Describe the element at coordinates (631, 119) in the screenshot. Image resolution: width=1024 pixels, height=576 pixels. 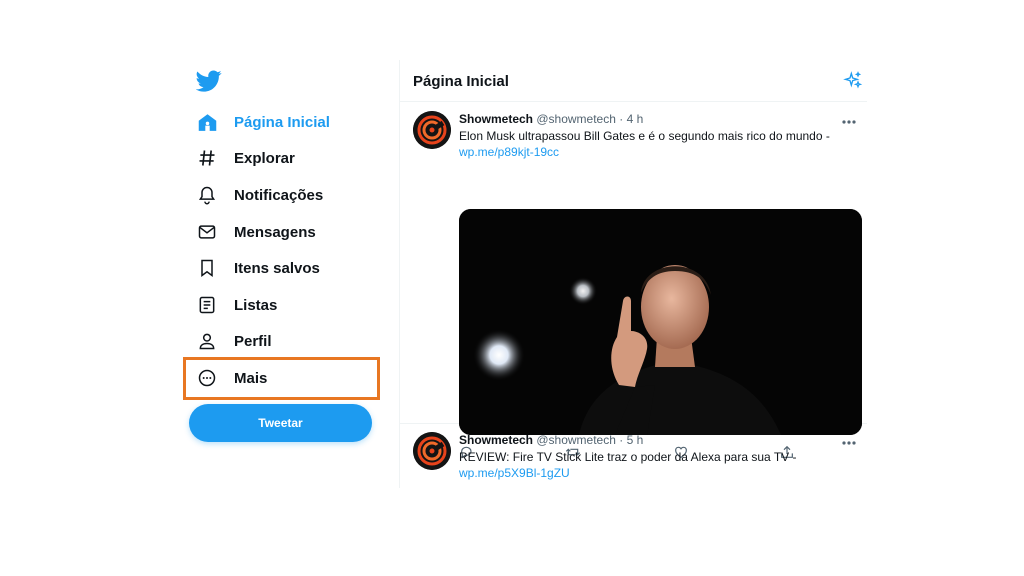
I see `tweet-timestamp: · 4 h` at that location.